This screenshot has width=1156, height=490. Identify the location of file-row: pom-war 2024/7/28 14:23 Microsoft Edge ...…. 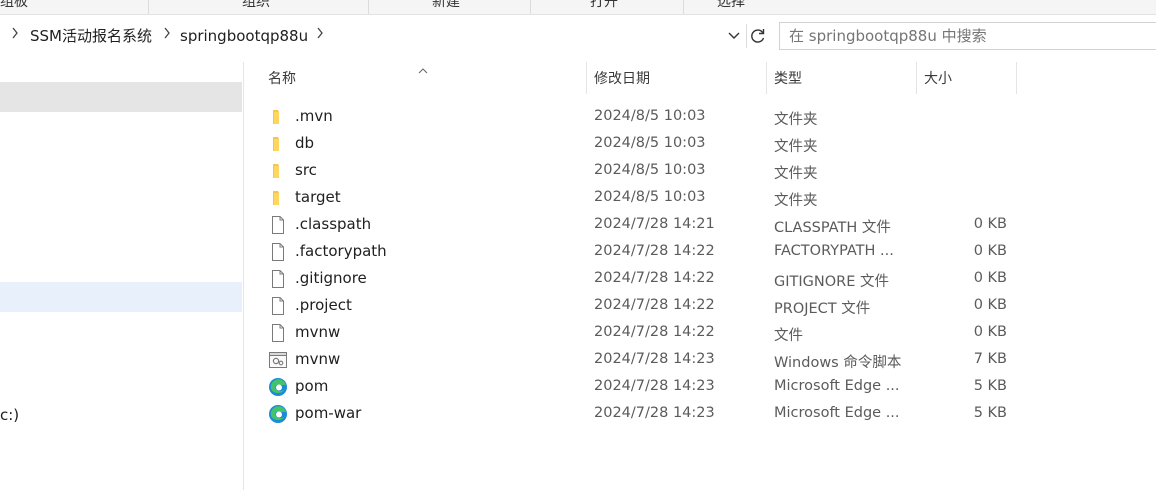
(643, 413).